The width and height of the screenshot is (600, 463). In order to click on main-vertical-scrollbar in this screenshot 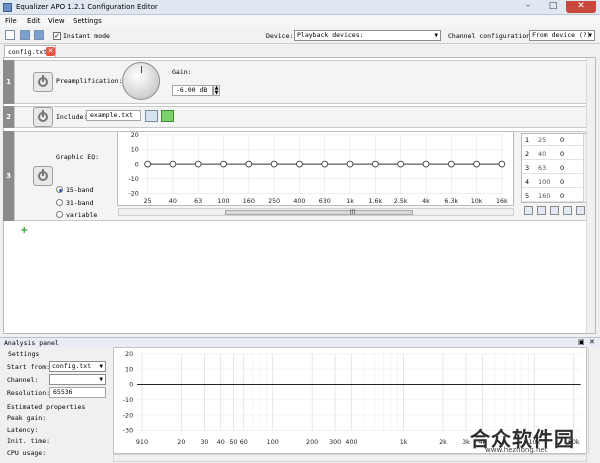, I will do `click(590, 195)`.